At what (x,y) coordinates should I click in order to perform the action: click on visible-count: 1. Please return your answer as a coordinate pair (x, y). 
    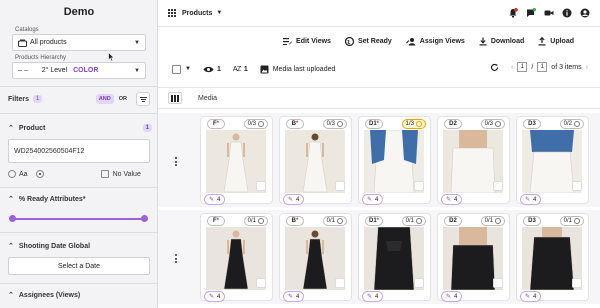
    Looking at the image, I should click on (212, 69).